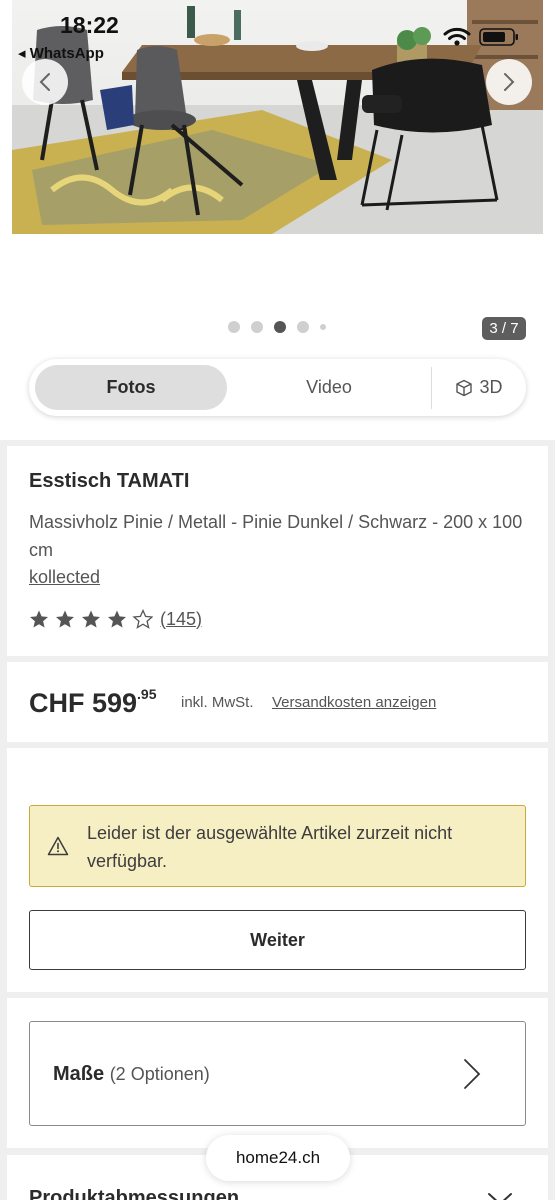 The height and width of the screenshot is (1200, 555). I want to click on dimensions-title: Produktabmessungen, so click(134, 1193).